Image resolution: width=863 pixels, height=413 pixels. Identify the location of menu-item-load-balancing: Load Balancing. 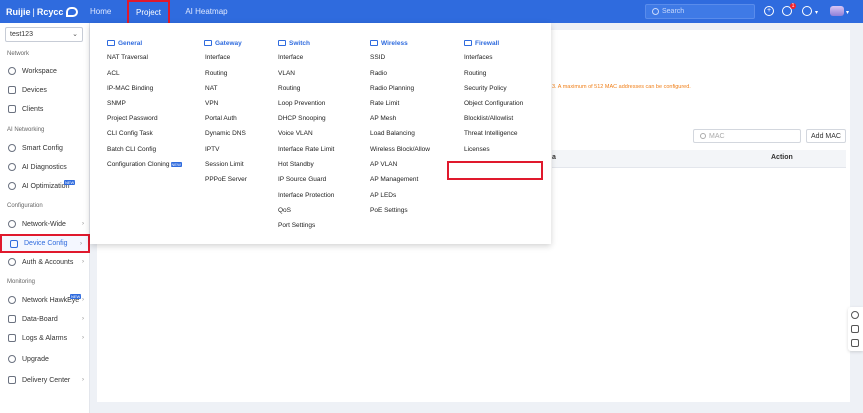
(392, 134).